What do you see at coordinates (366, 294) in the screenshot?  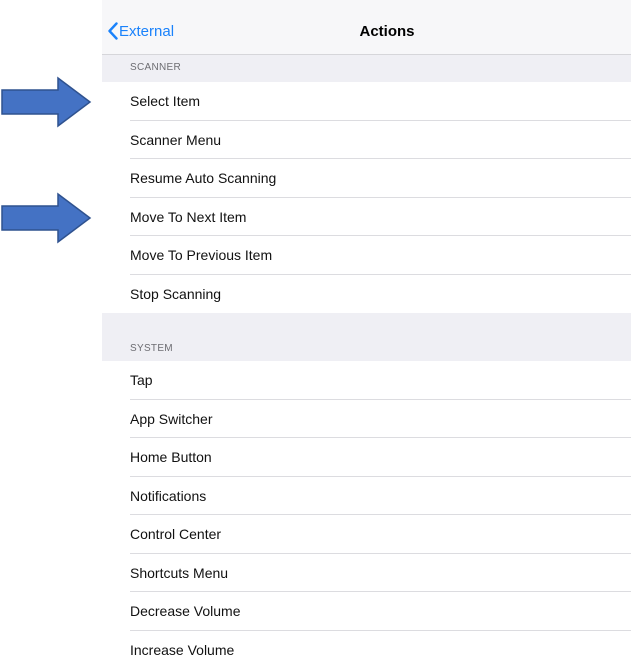 I see `list-item-stop-scanning: Stop Scanning` at bounding box center [366, 294].